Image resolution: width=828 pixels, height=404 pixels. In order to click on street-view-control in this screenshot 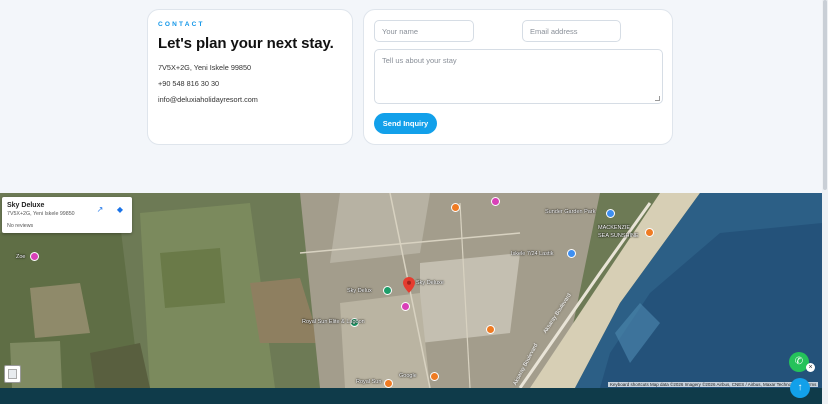, I will do `click(12, 374)`.